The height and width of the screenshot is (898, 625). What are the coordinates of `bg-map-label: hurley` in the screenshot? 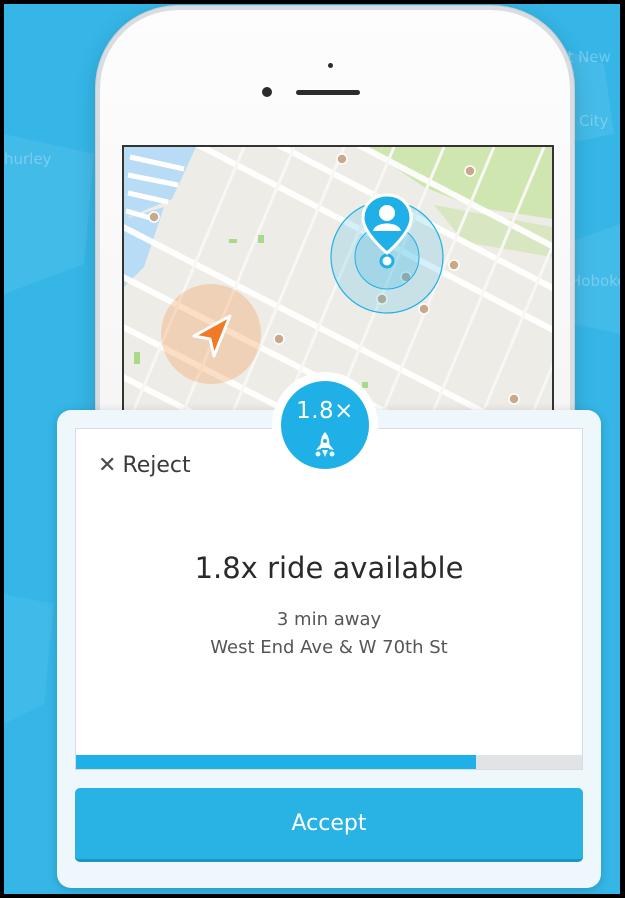 It's located at (28, 159).